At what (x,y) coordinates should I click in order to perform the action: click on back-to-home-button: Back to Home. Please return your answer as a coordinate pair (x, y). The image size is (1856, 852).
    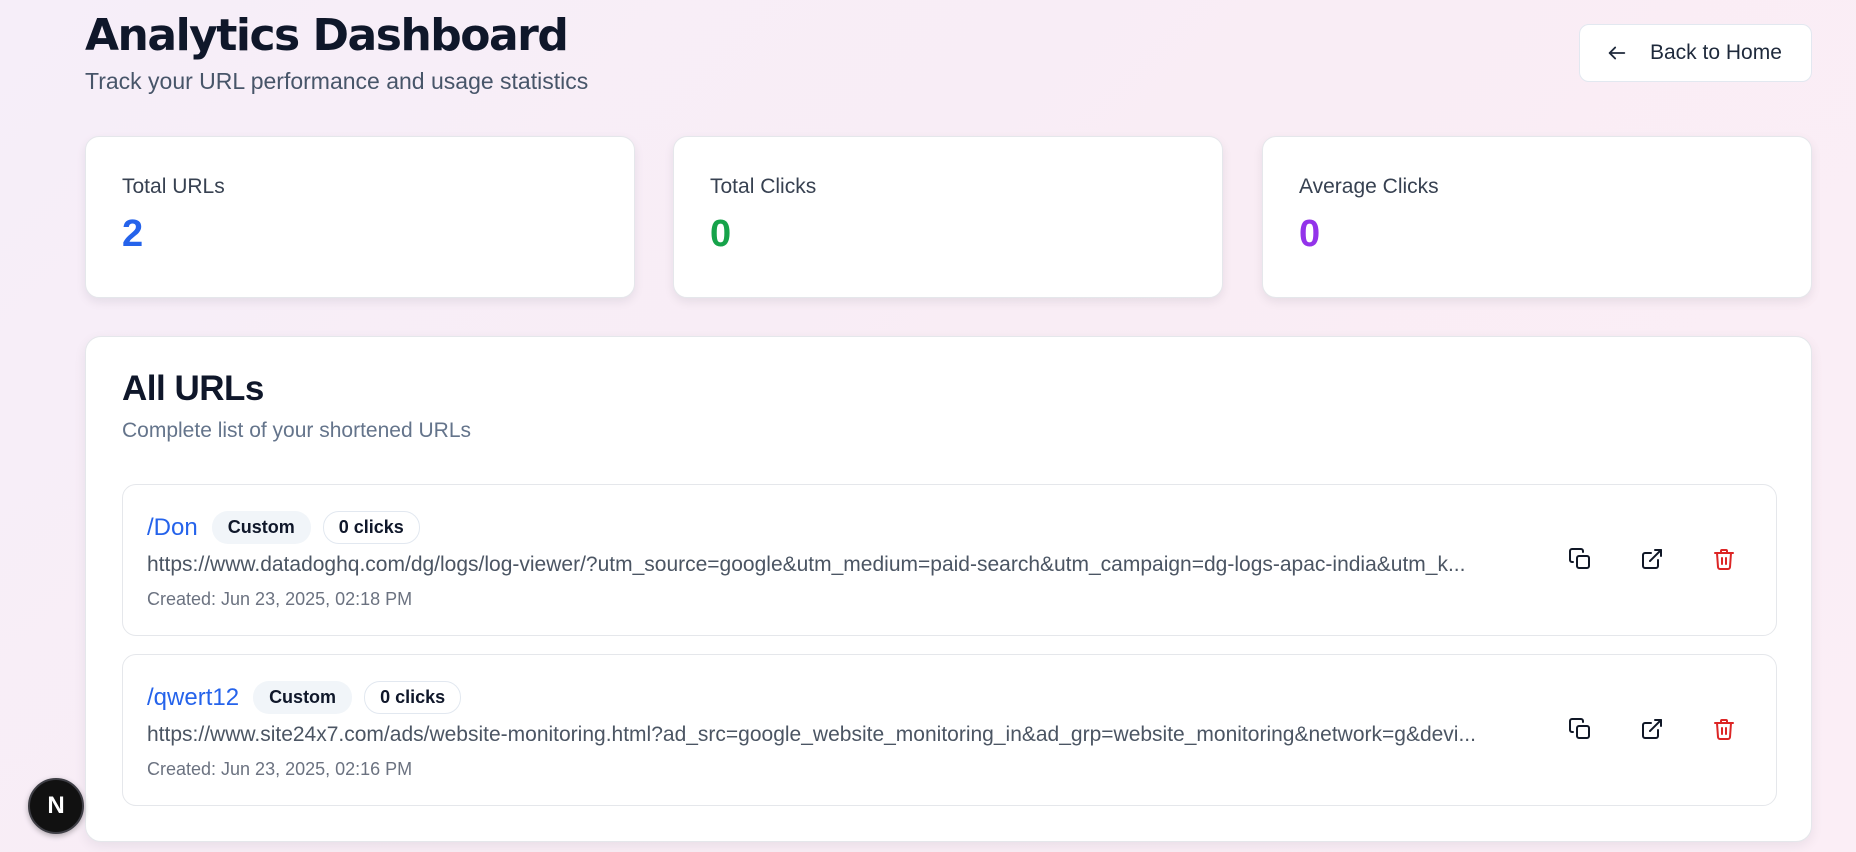
    Looking at the image, I should click on (1695, 53).